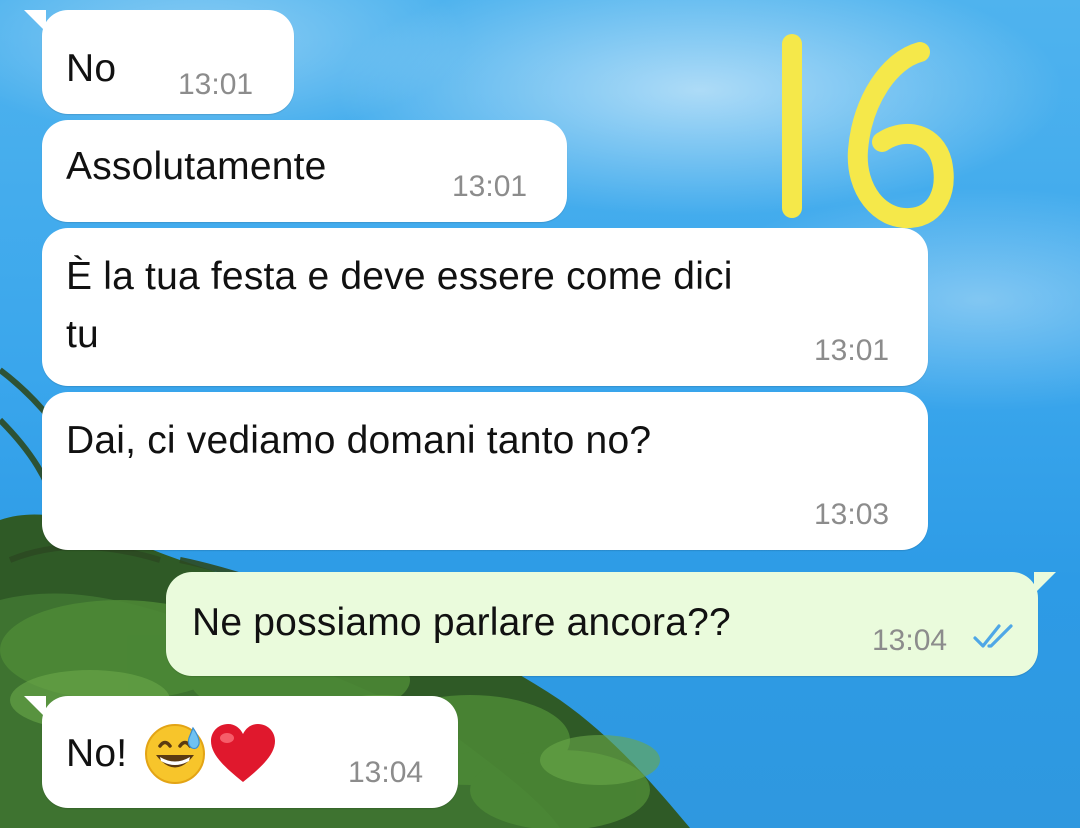  I want to click on incoming-message-bubble: Assolutamente 13:01, so click(304, 171).